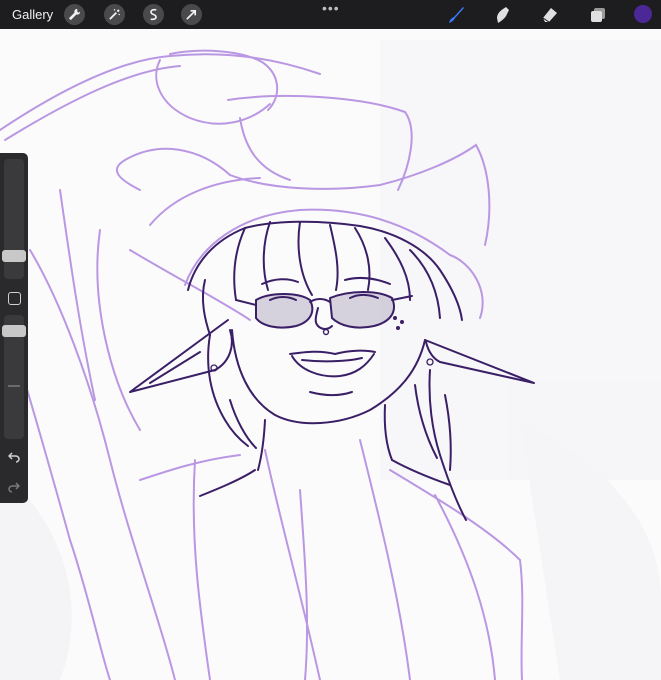 The image size is (661, 680). Describe the element at coordinates (32, 14) in the screenshot. I see `gallery-button: Gallery` at that location.